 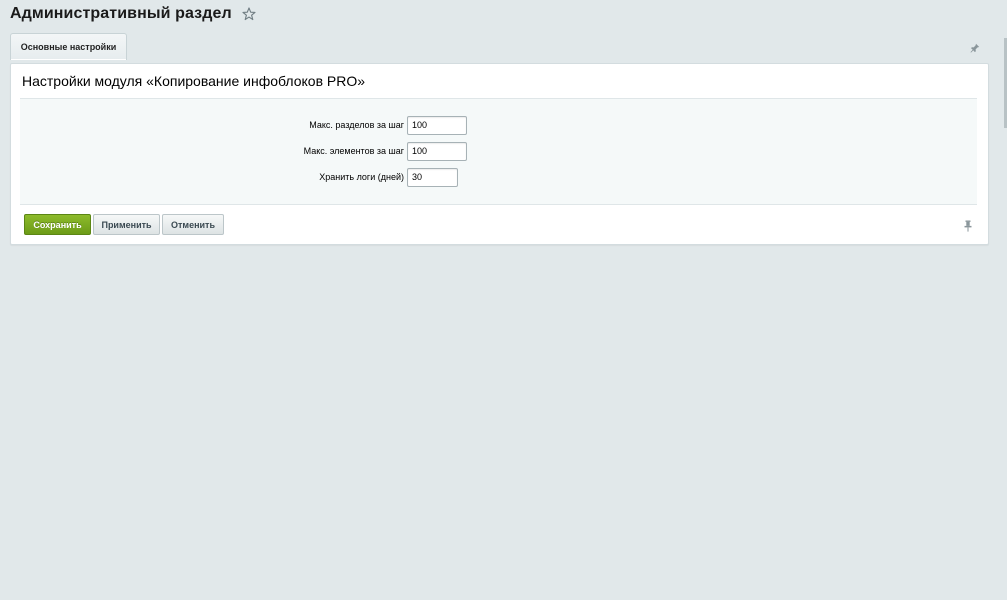 I want to click on form-row-logs: Хранить логи (дней), so click(x=498, y=177).